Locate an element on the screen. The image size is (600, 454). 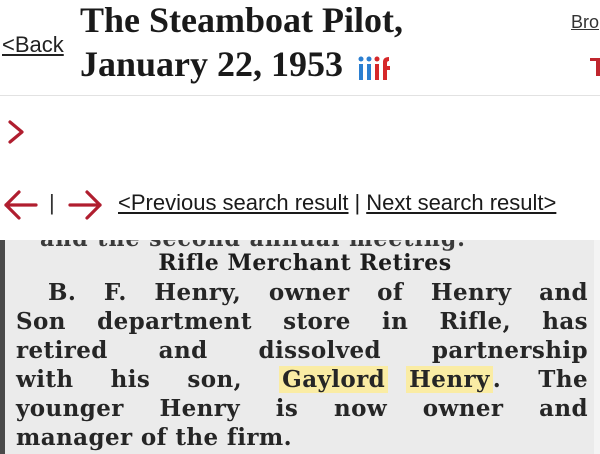
article-line-text: with his son, is located at coordinates (129, 379).